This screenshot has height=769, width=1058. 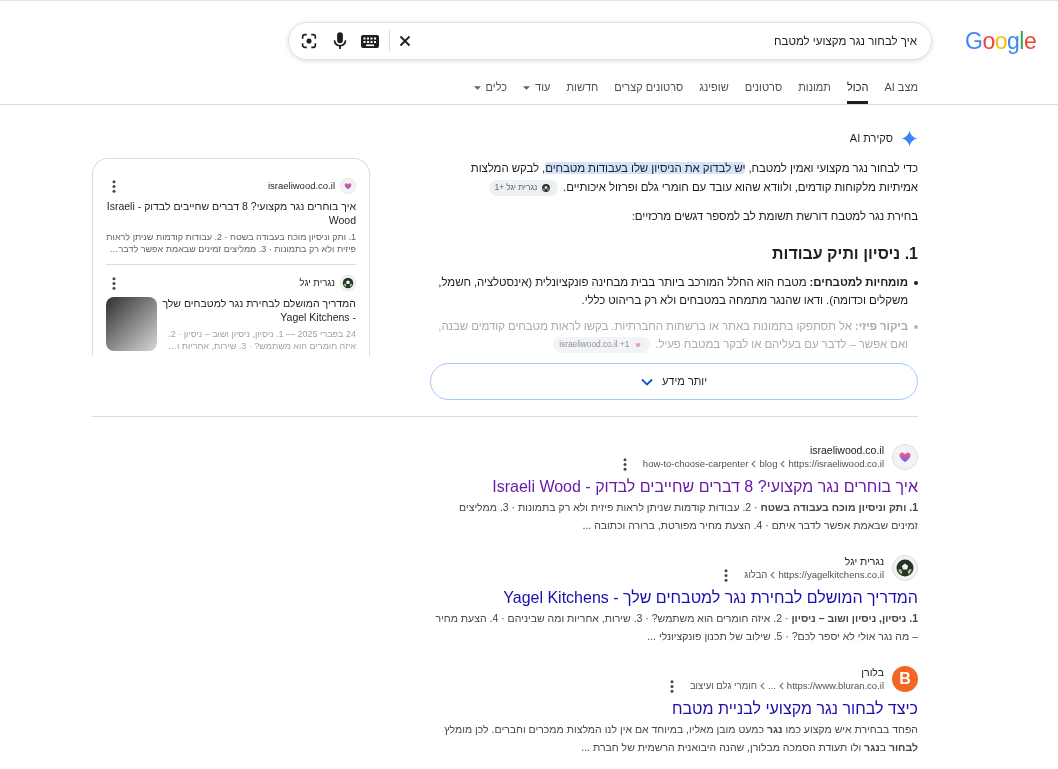 What do you see at coordinates (340, 41) in the screenshot?
I see `microphone-icon` at bounding box center [340, 41].